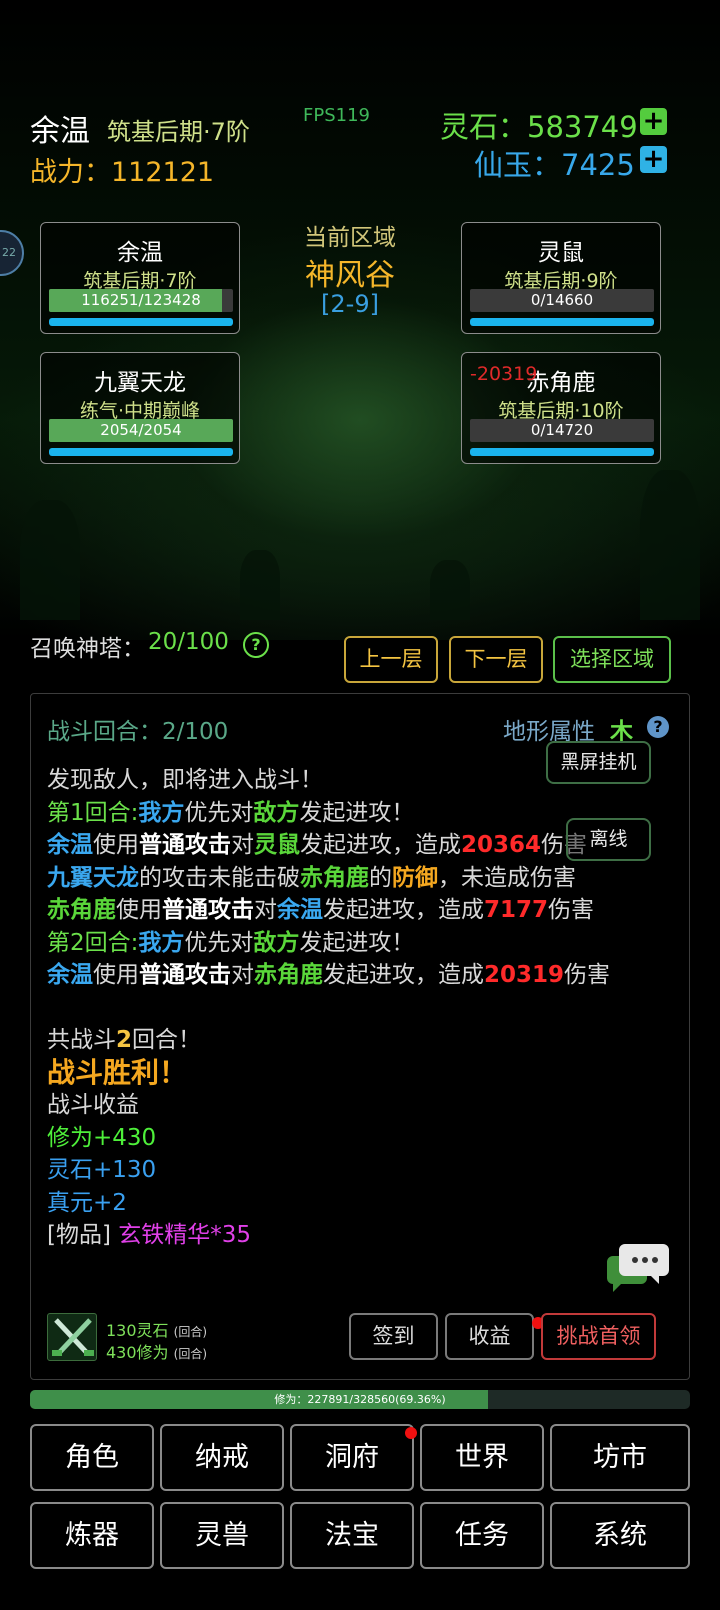 This screenshot has height=1610, width=720. Describe the element at coordinates (352, 1535) in the screenshot. I see `menu-treasure-button: 法宝` at that location.